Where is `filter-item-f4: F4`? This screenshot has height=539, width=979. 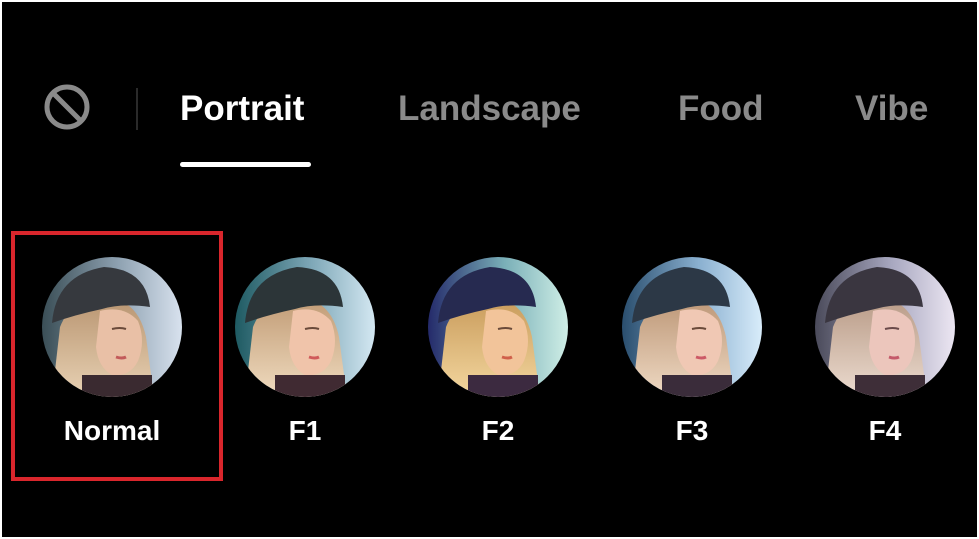 filter-item-f4: F4 is located at coordinates (885, 357).